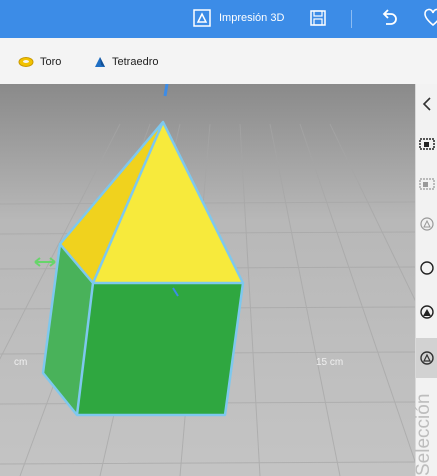 This screenshot has height=476, width=437. I want to click on torus-icon, so click(26, 62).